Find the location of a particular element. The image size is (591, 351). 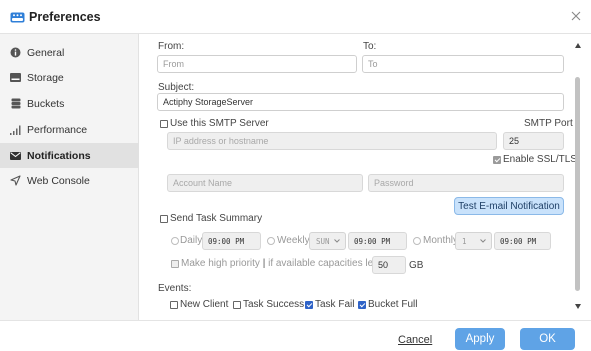

sidebar-item-performance: Performance is located at coordinates (69, 129).